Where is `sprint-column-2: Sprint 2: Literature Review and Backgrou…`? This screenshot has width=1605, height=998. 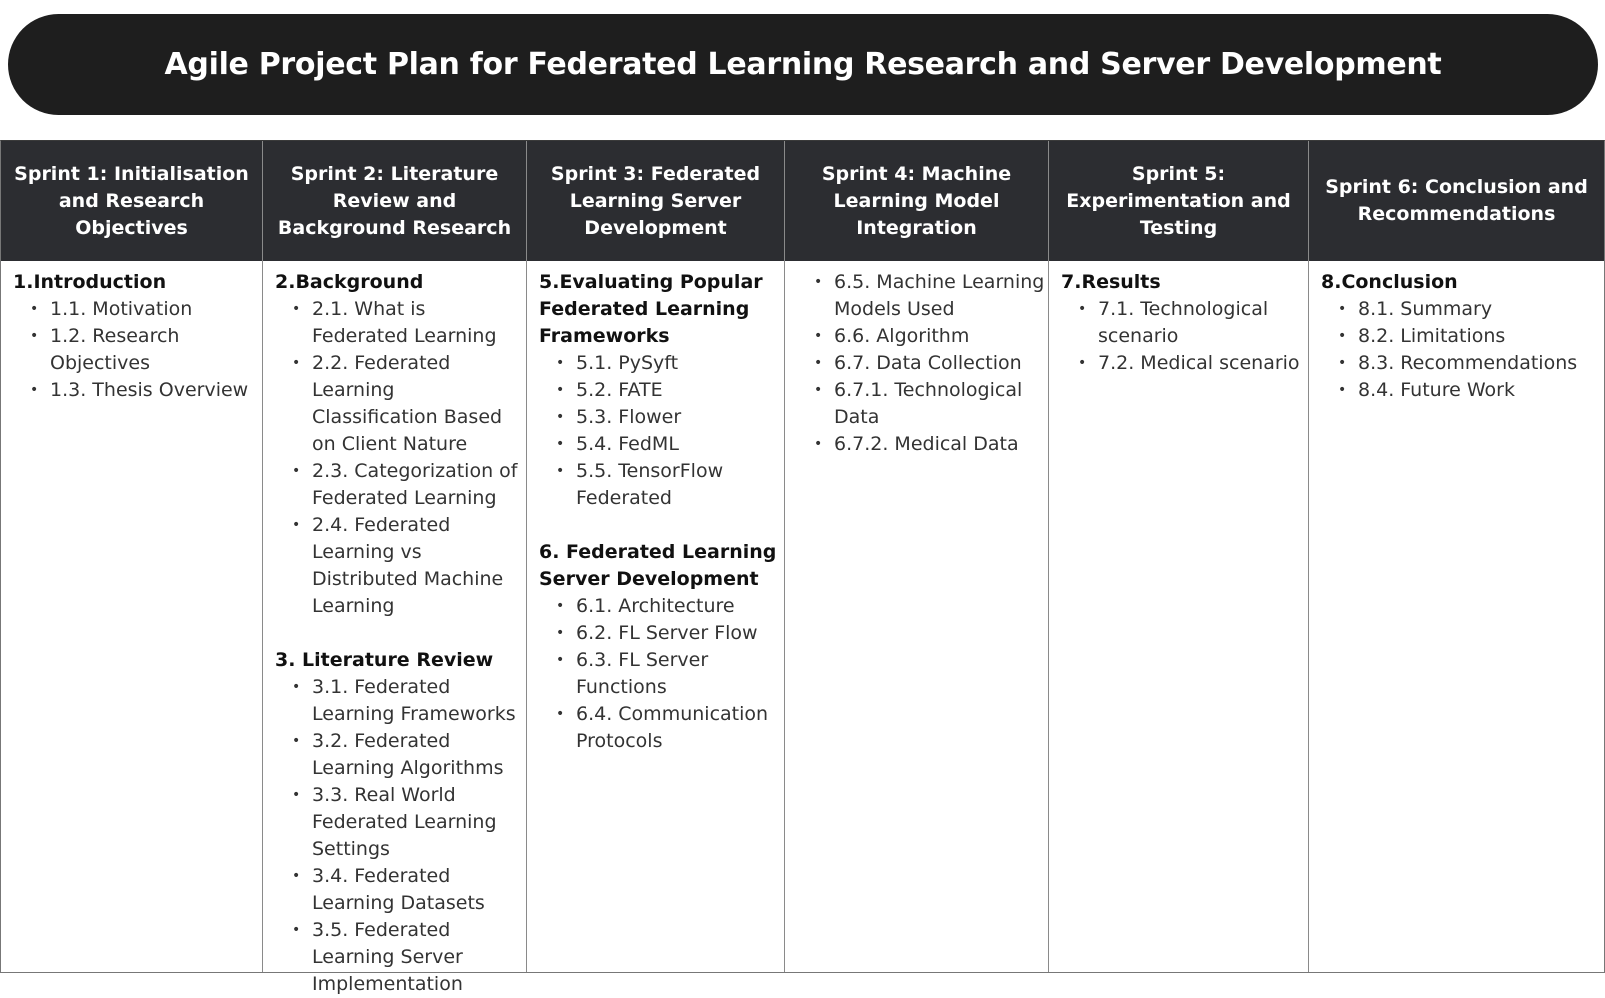 sprint-column-2: Sprint 2: Literature Review and Backgrou… is located at coordinates (395, 568).